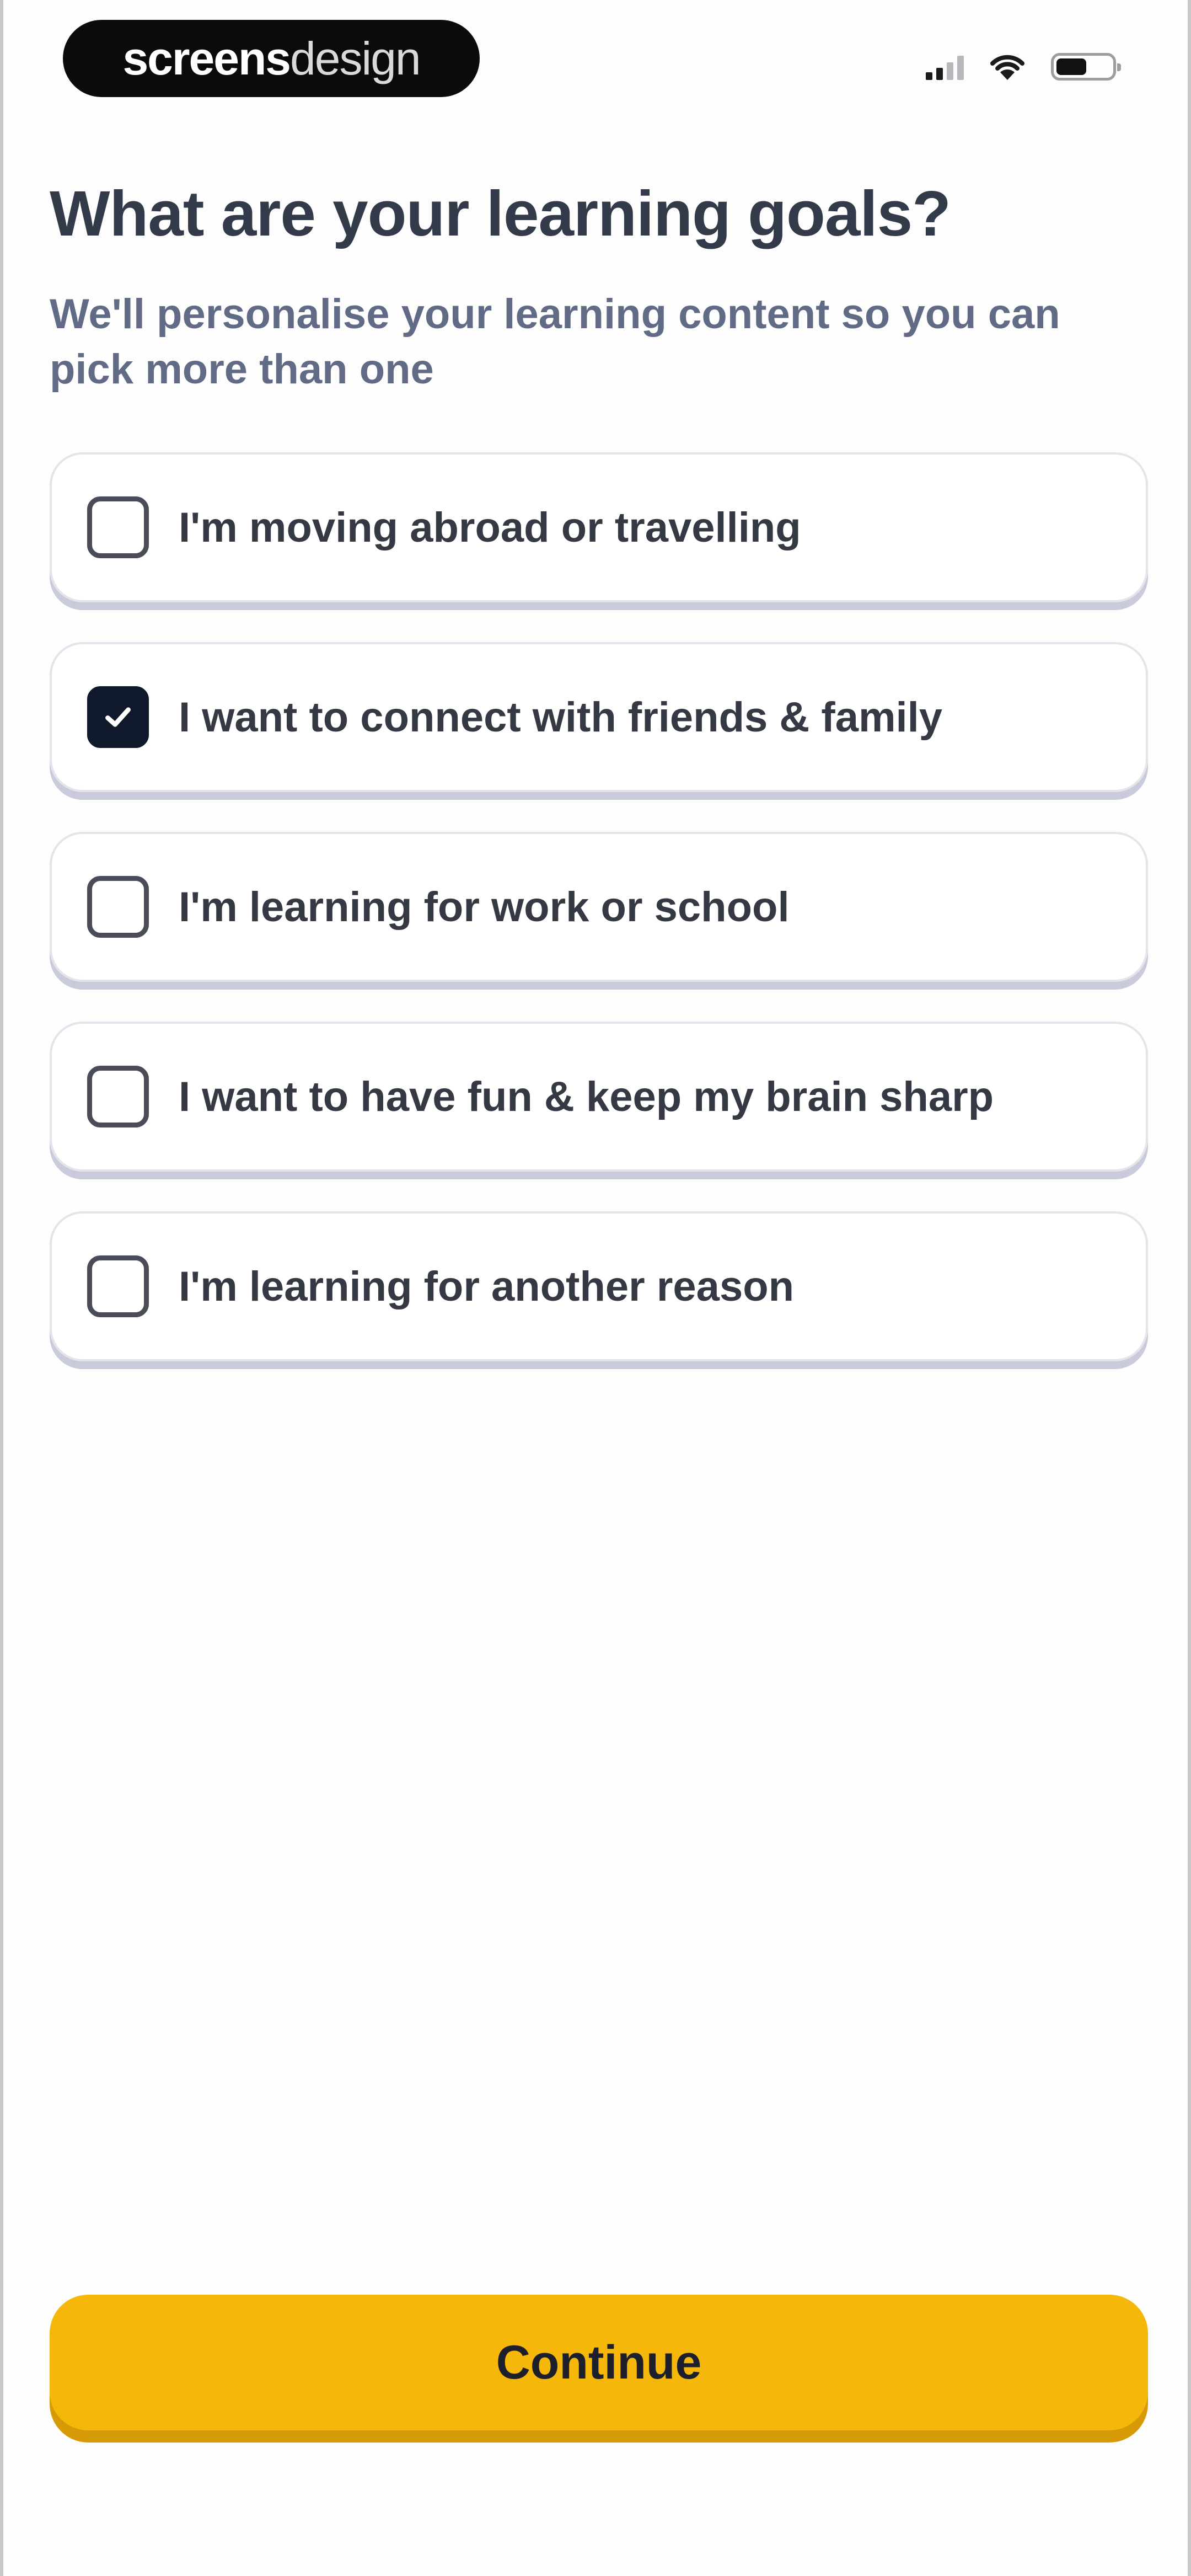 This screenshot has height=2576, width=1191. What do you see at coordinates (595, 58) in the screenshot?
I see `status-bar: screens design` at bounding box center [595, 58].